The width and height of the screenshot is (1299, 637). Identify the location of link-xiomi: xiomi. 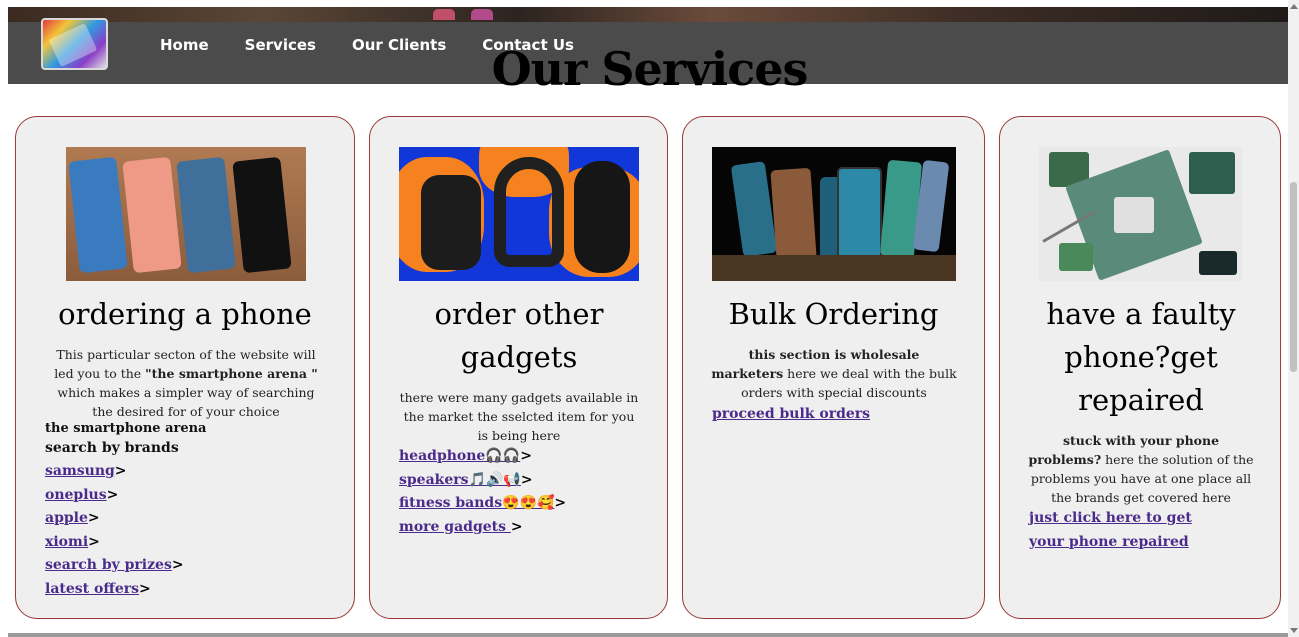
(66, 542).